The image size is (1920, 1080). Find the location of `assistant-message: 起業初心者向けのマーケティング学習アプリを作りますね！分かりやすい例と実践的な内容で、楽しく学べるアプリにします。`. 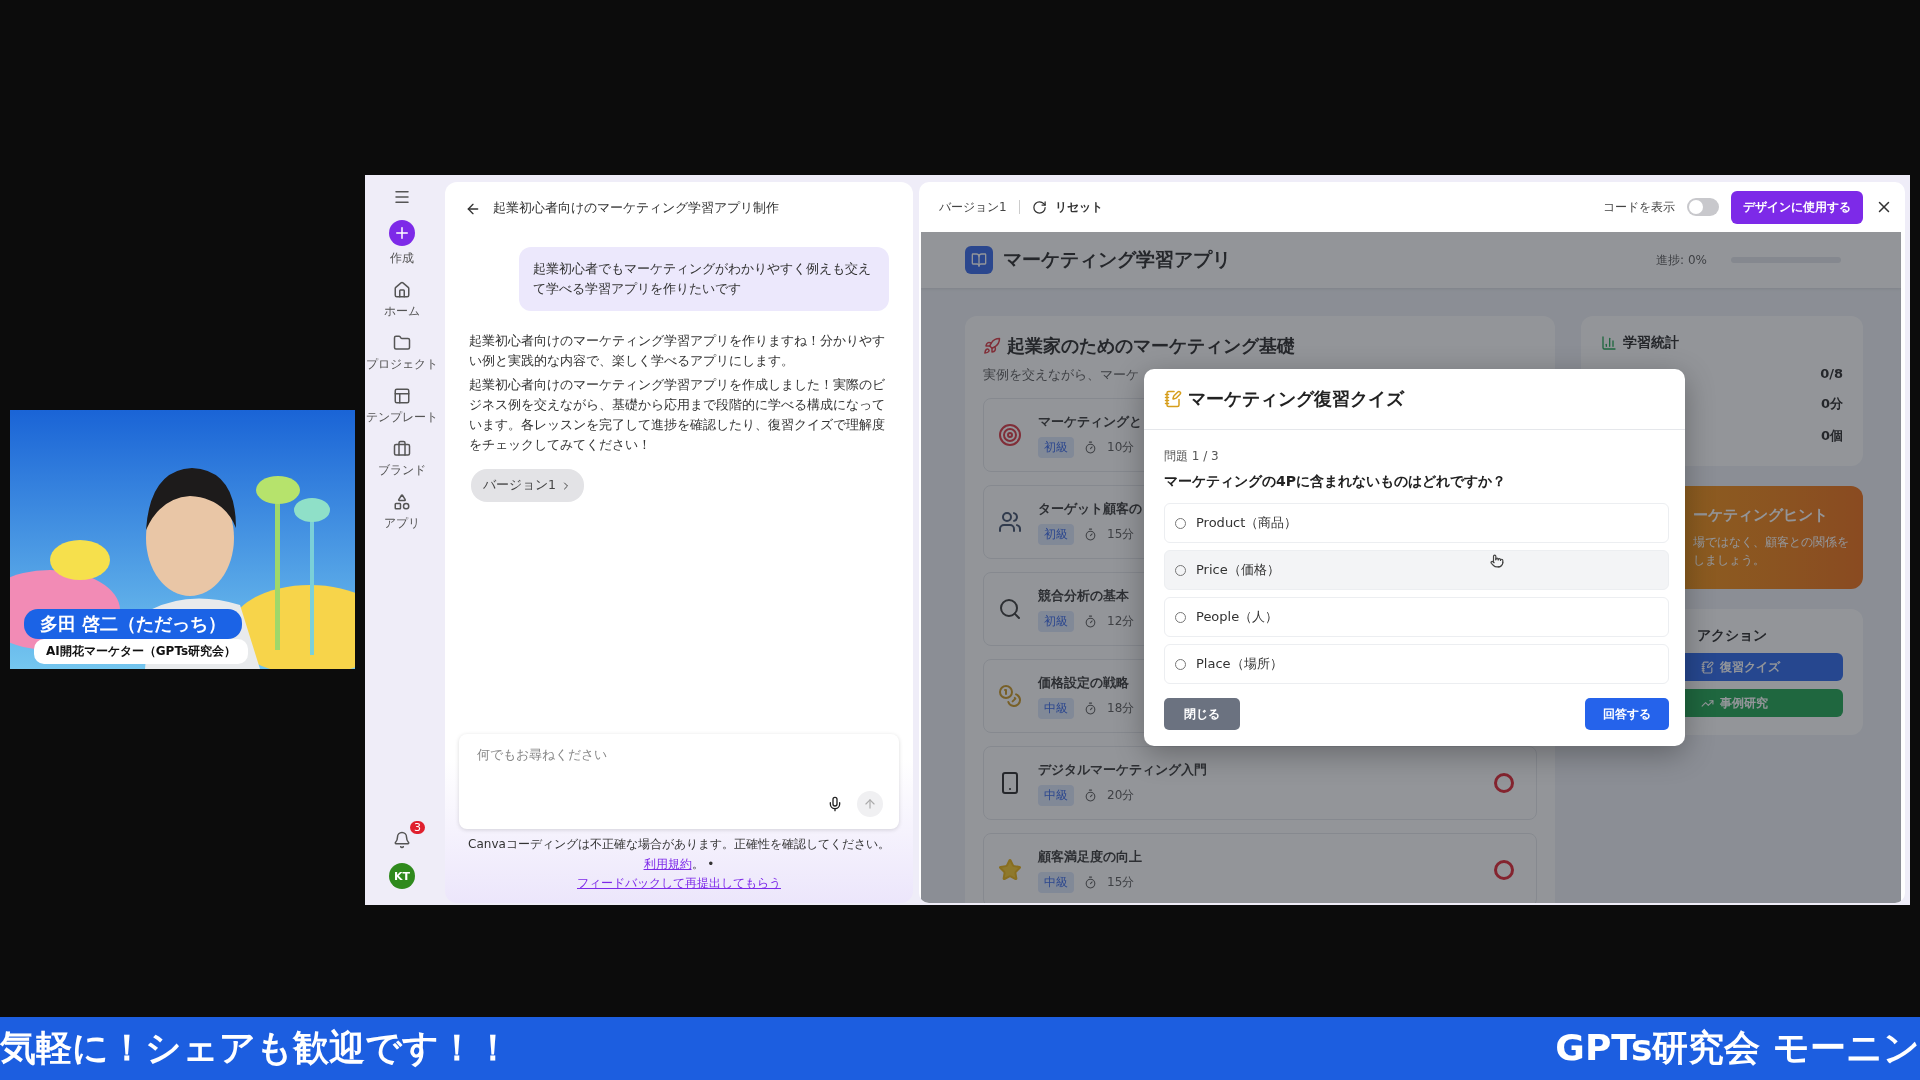

assistant-message: 起業初心者向けのマーケティング学習アプリを作りますね！分かりやすい例と実践的な内容で、楽しく学べるアプリにします。 is located at coordinates (677, 351).